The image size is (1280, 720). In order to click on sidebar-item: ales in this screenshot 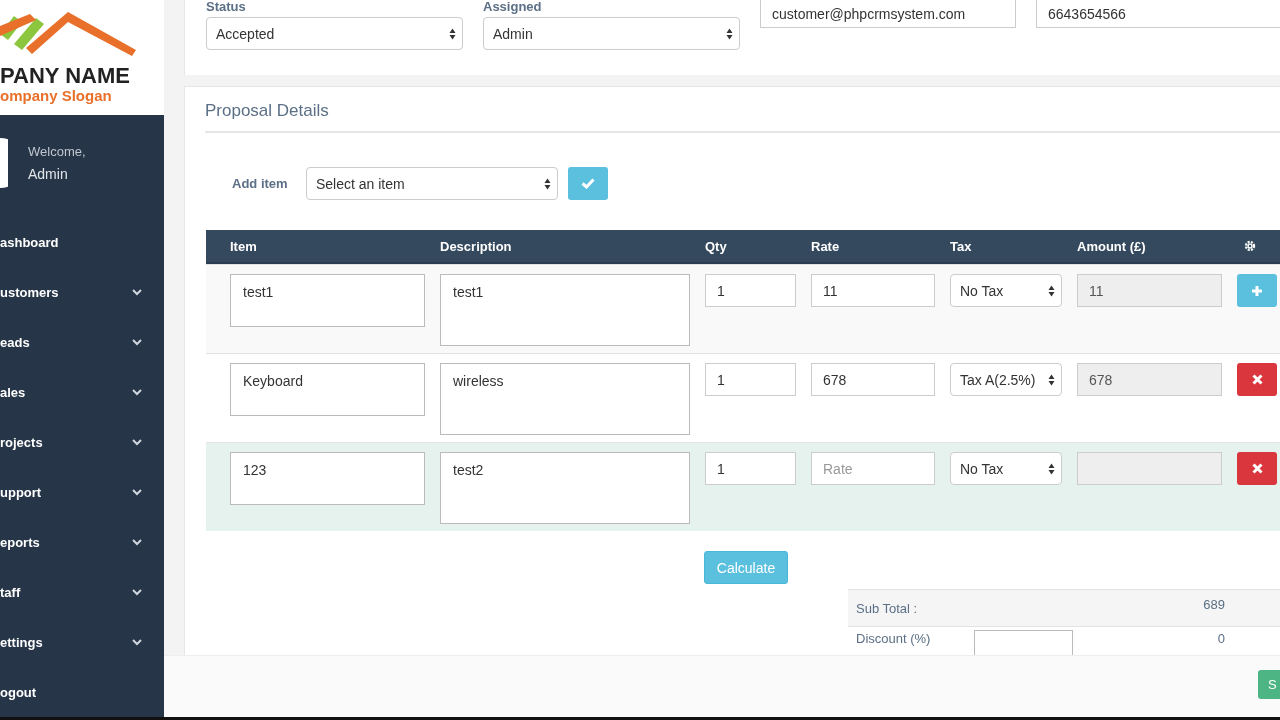, I will do `click(13, 392)`.